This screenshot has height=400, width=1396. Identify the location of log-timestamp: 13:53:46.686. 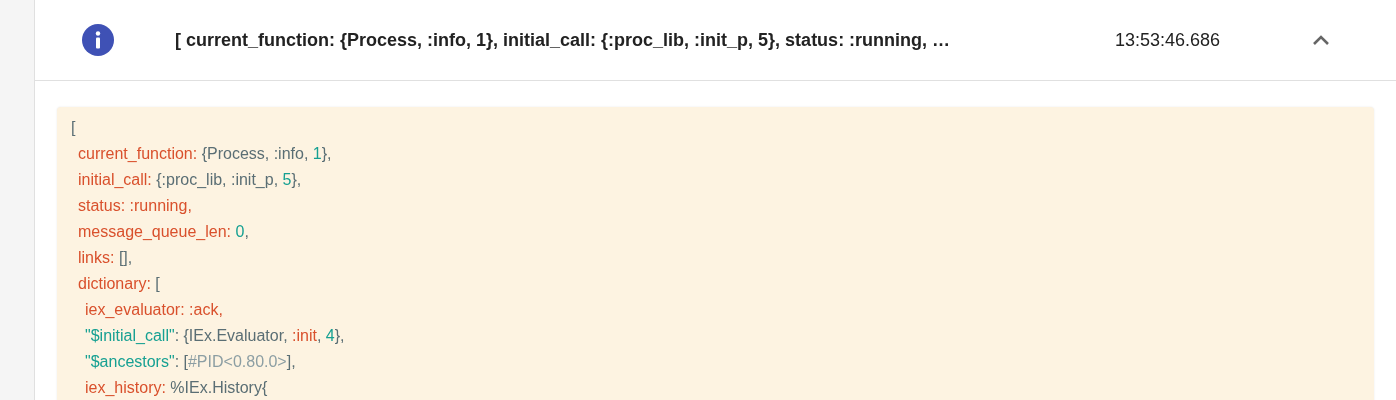
(1168, 40).